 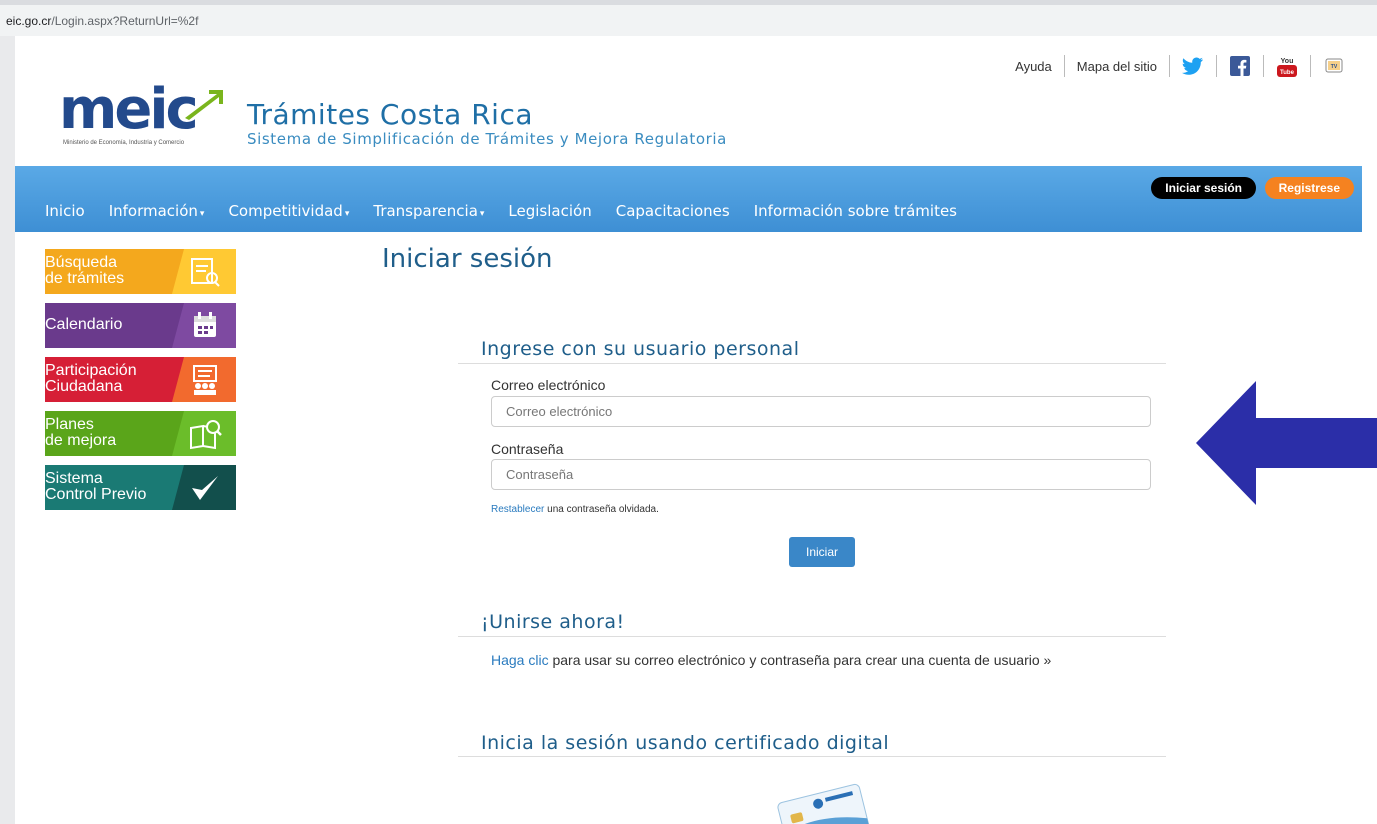 What do you see at coordinates (821, 474) in the screenshot?
I see `password-field` at bounding box center [821, 474].